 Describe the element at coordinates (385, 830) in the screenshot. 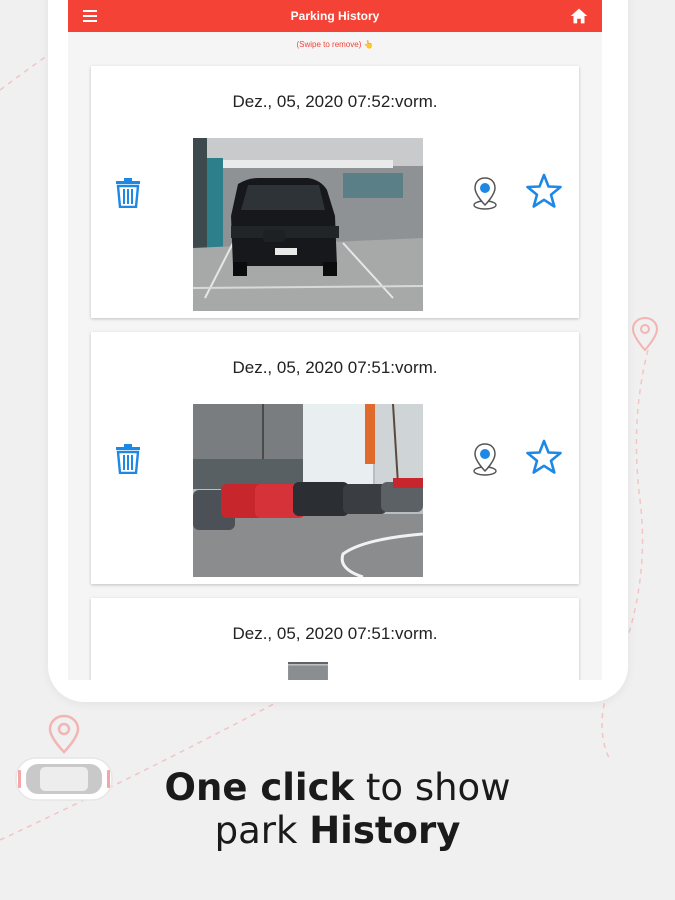

I see `caption-bold: History` at that location.